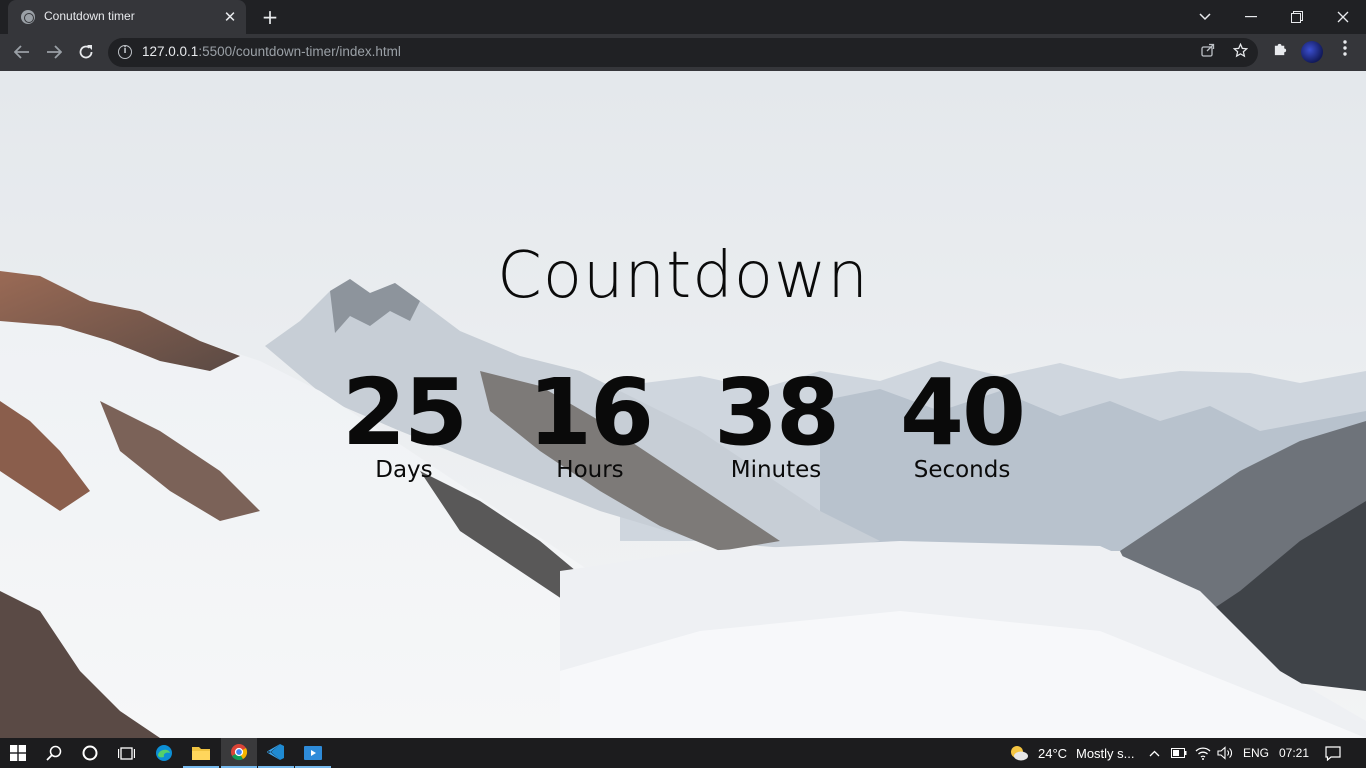 Image resolution: width=1366 pixels, height=768 pixels. Describe the element at coordinates (1225, 753) in the screenshot. I see `volume-icon` at that location.